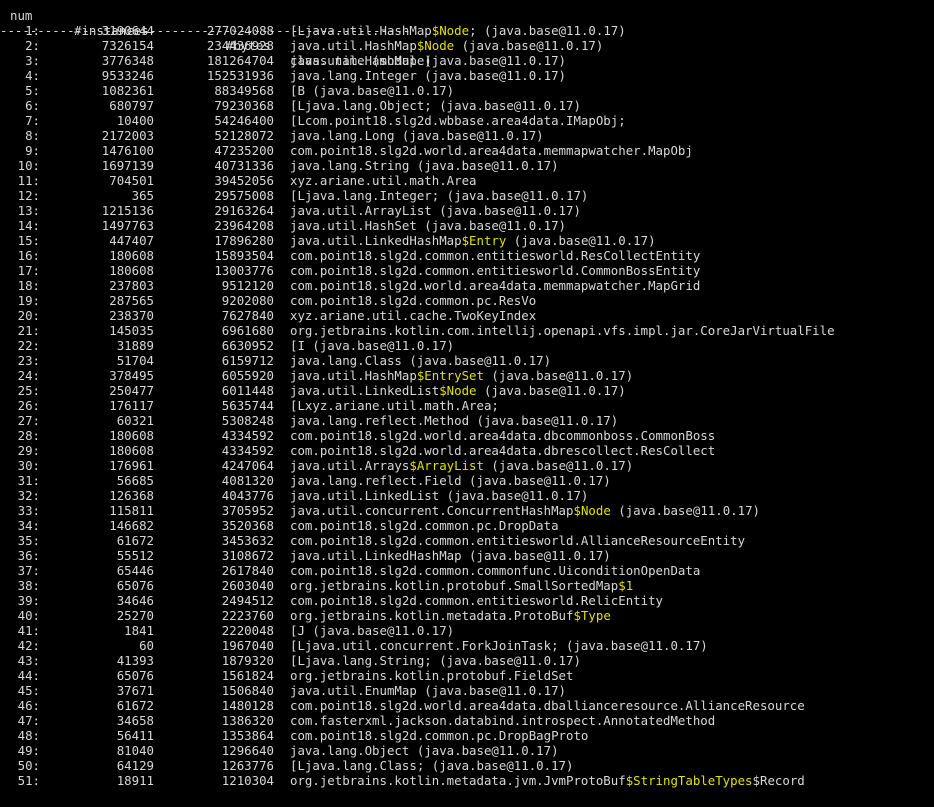 This screenshot has width=934, height=807. I want to click on row-num: 22:, so click(28, 345).